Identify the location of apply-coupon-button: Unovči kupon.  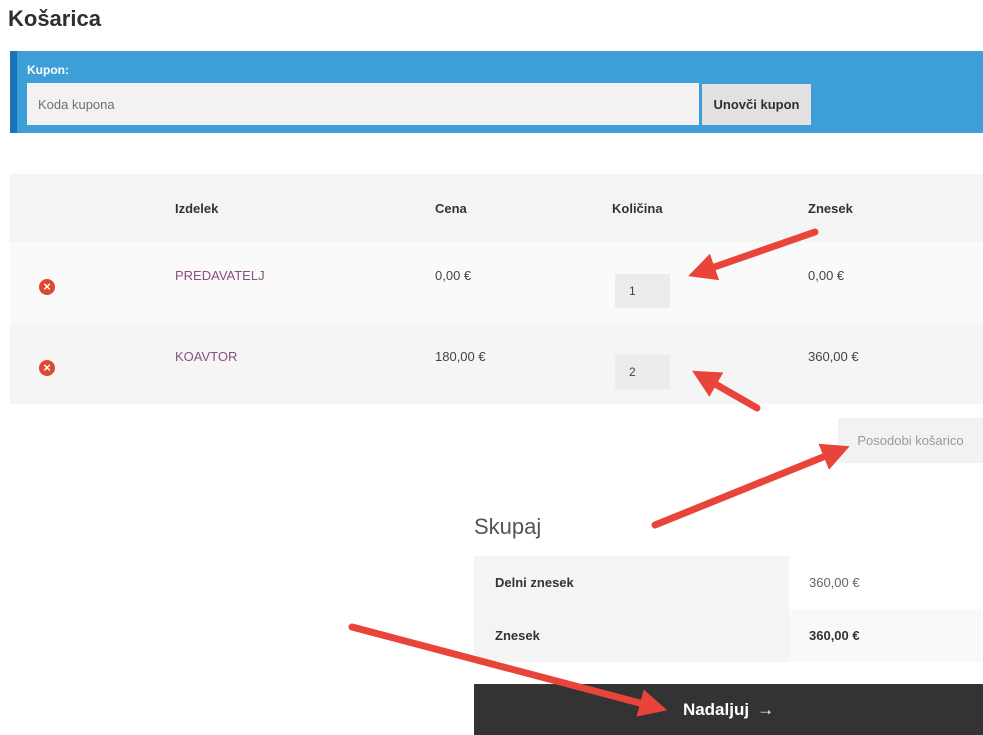
(756, 104).